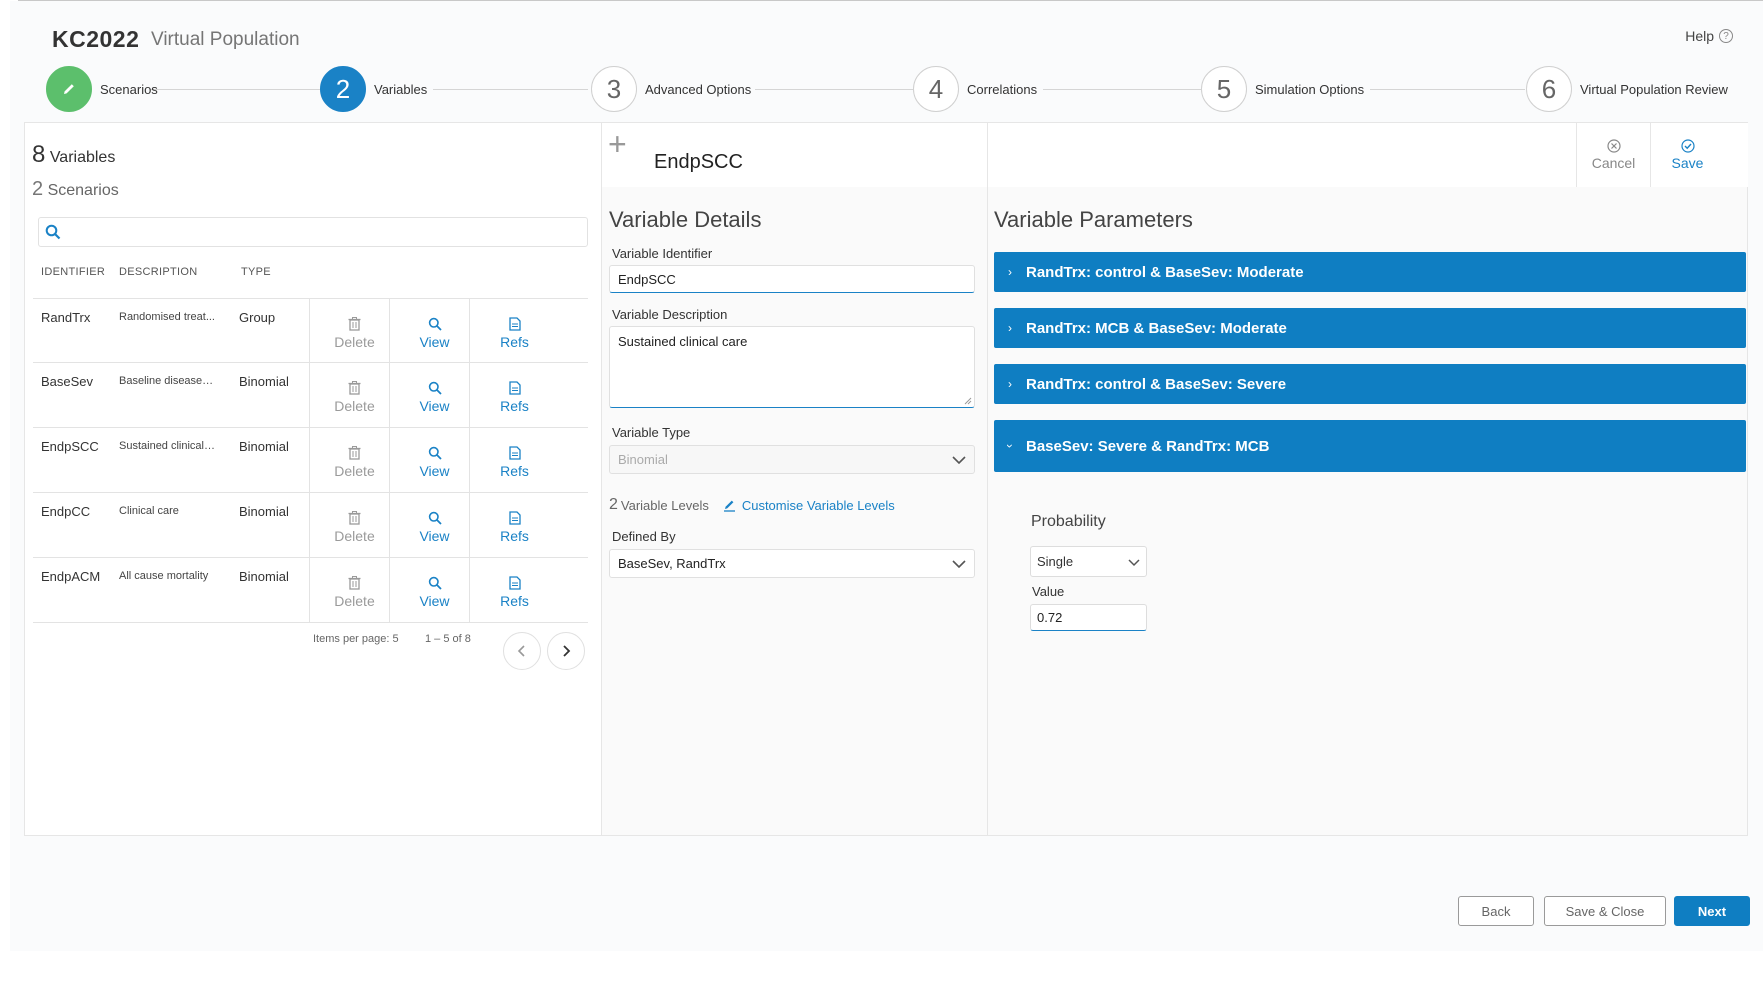 This screenshot has width=1763, height=993. I want to click on step-simulation-options: 5 Simulation Options, so click(1282, 89).